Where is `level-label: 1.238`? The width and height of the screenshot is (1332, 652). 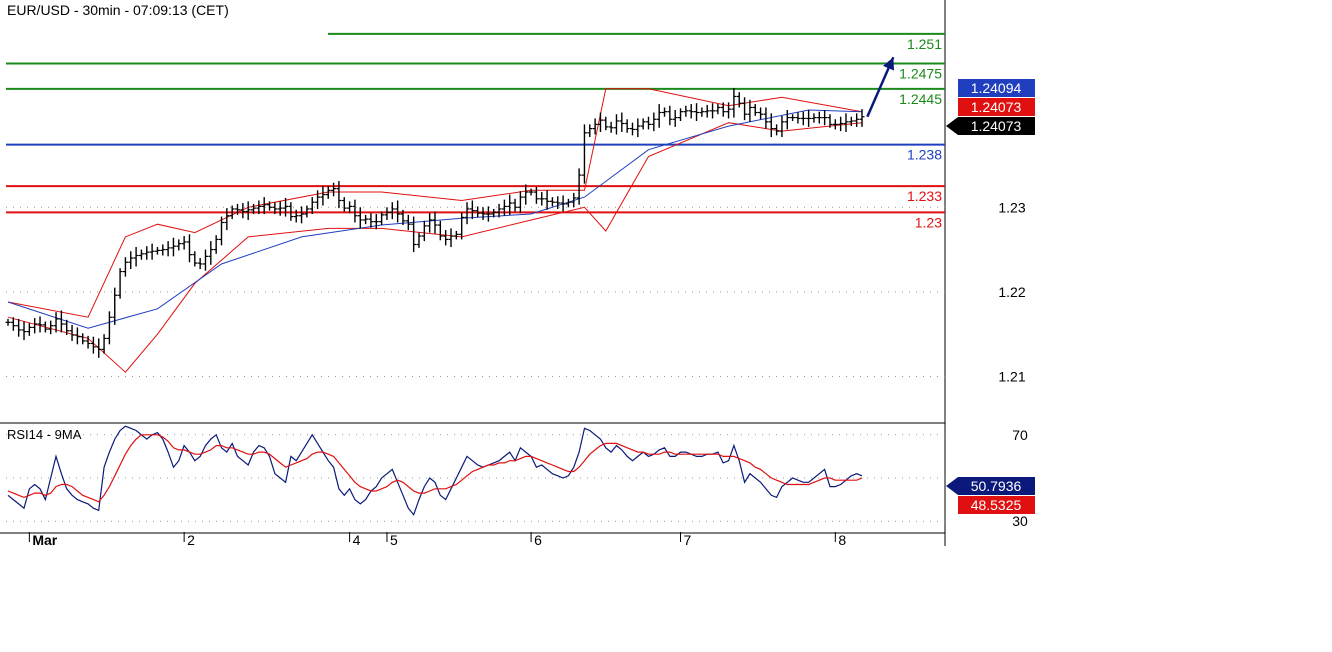 level-label: 1.238 is located at coordinates (924, 155).